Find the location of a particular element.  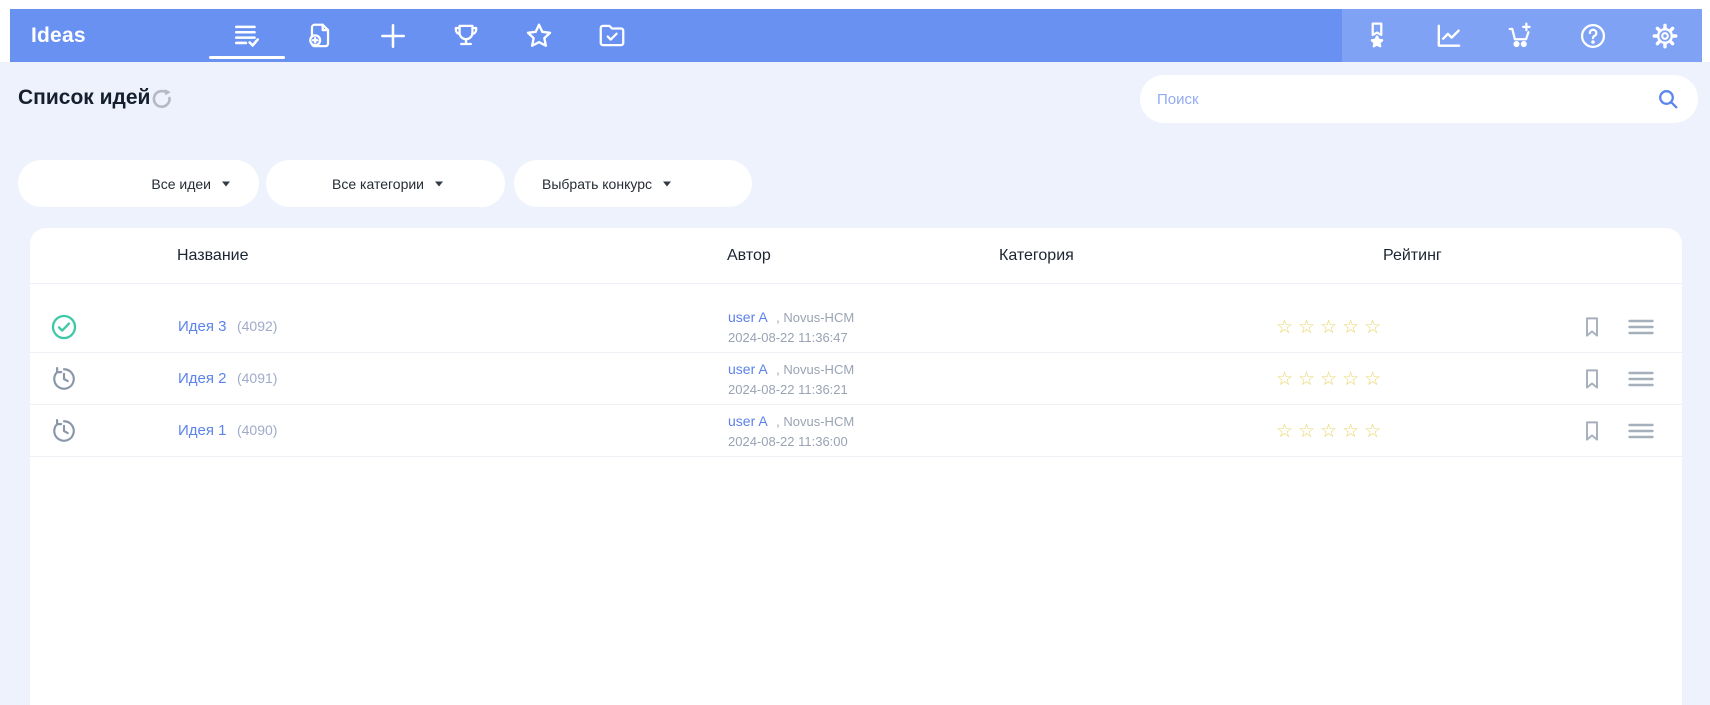

search-input is located at coordinates (1398, 99).